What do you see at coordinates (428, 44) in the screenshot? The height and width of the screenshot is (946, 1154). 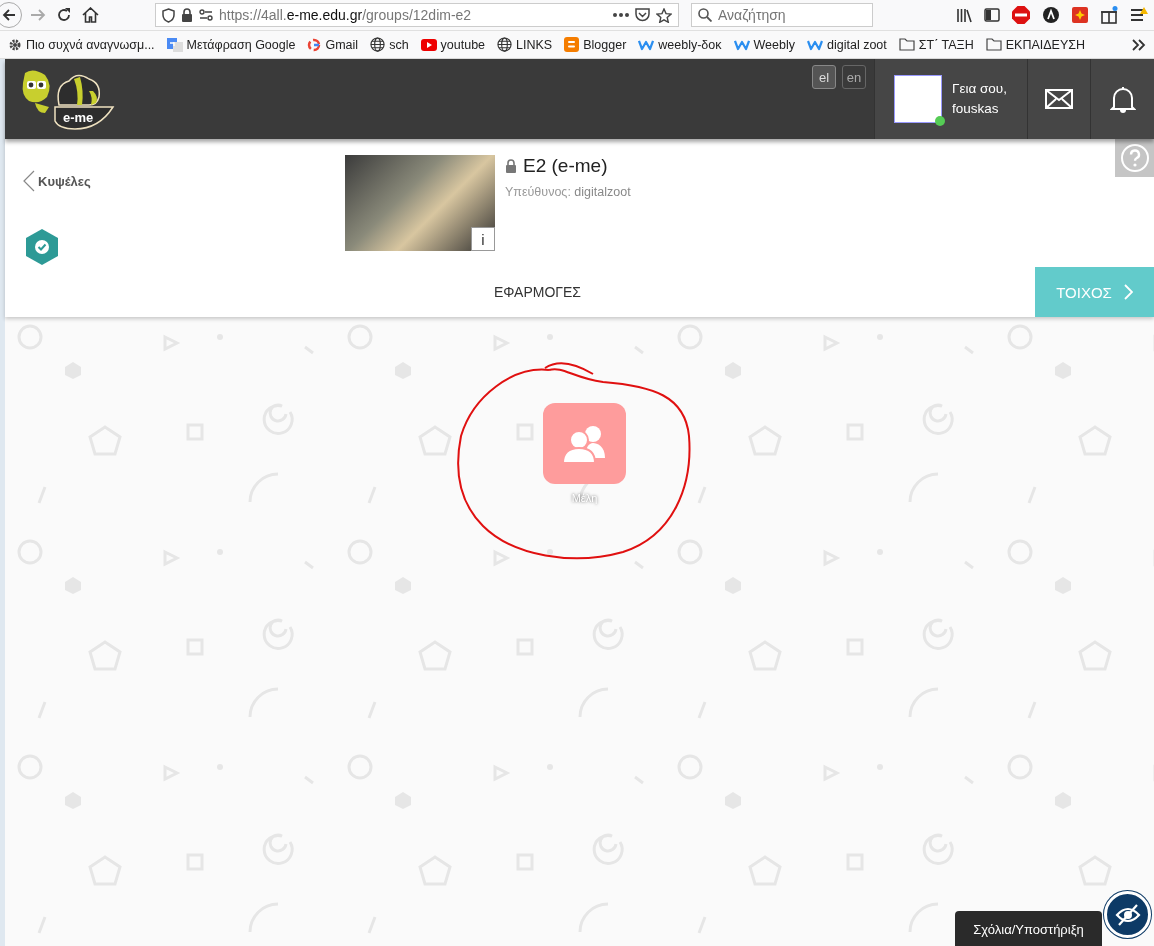 I see `youtube-icon` at bounding box center [428, 44].